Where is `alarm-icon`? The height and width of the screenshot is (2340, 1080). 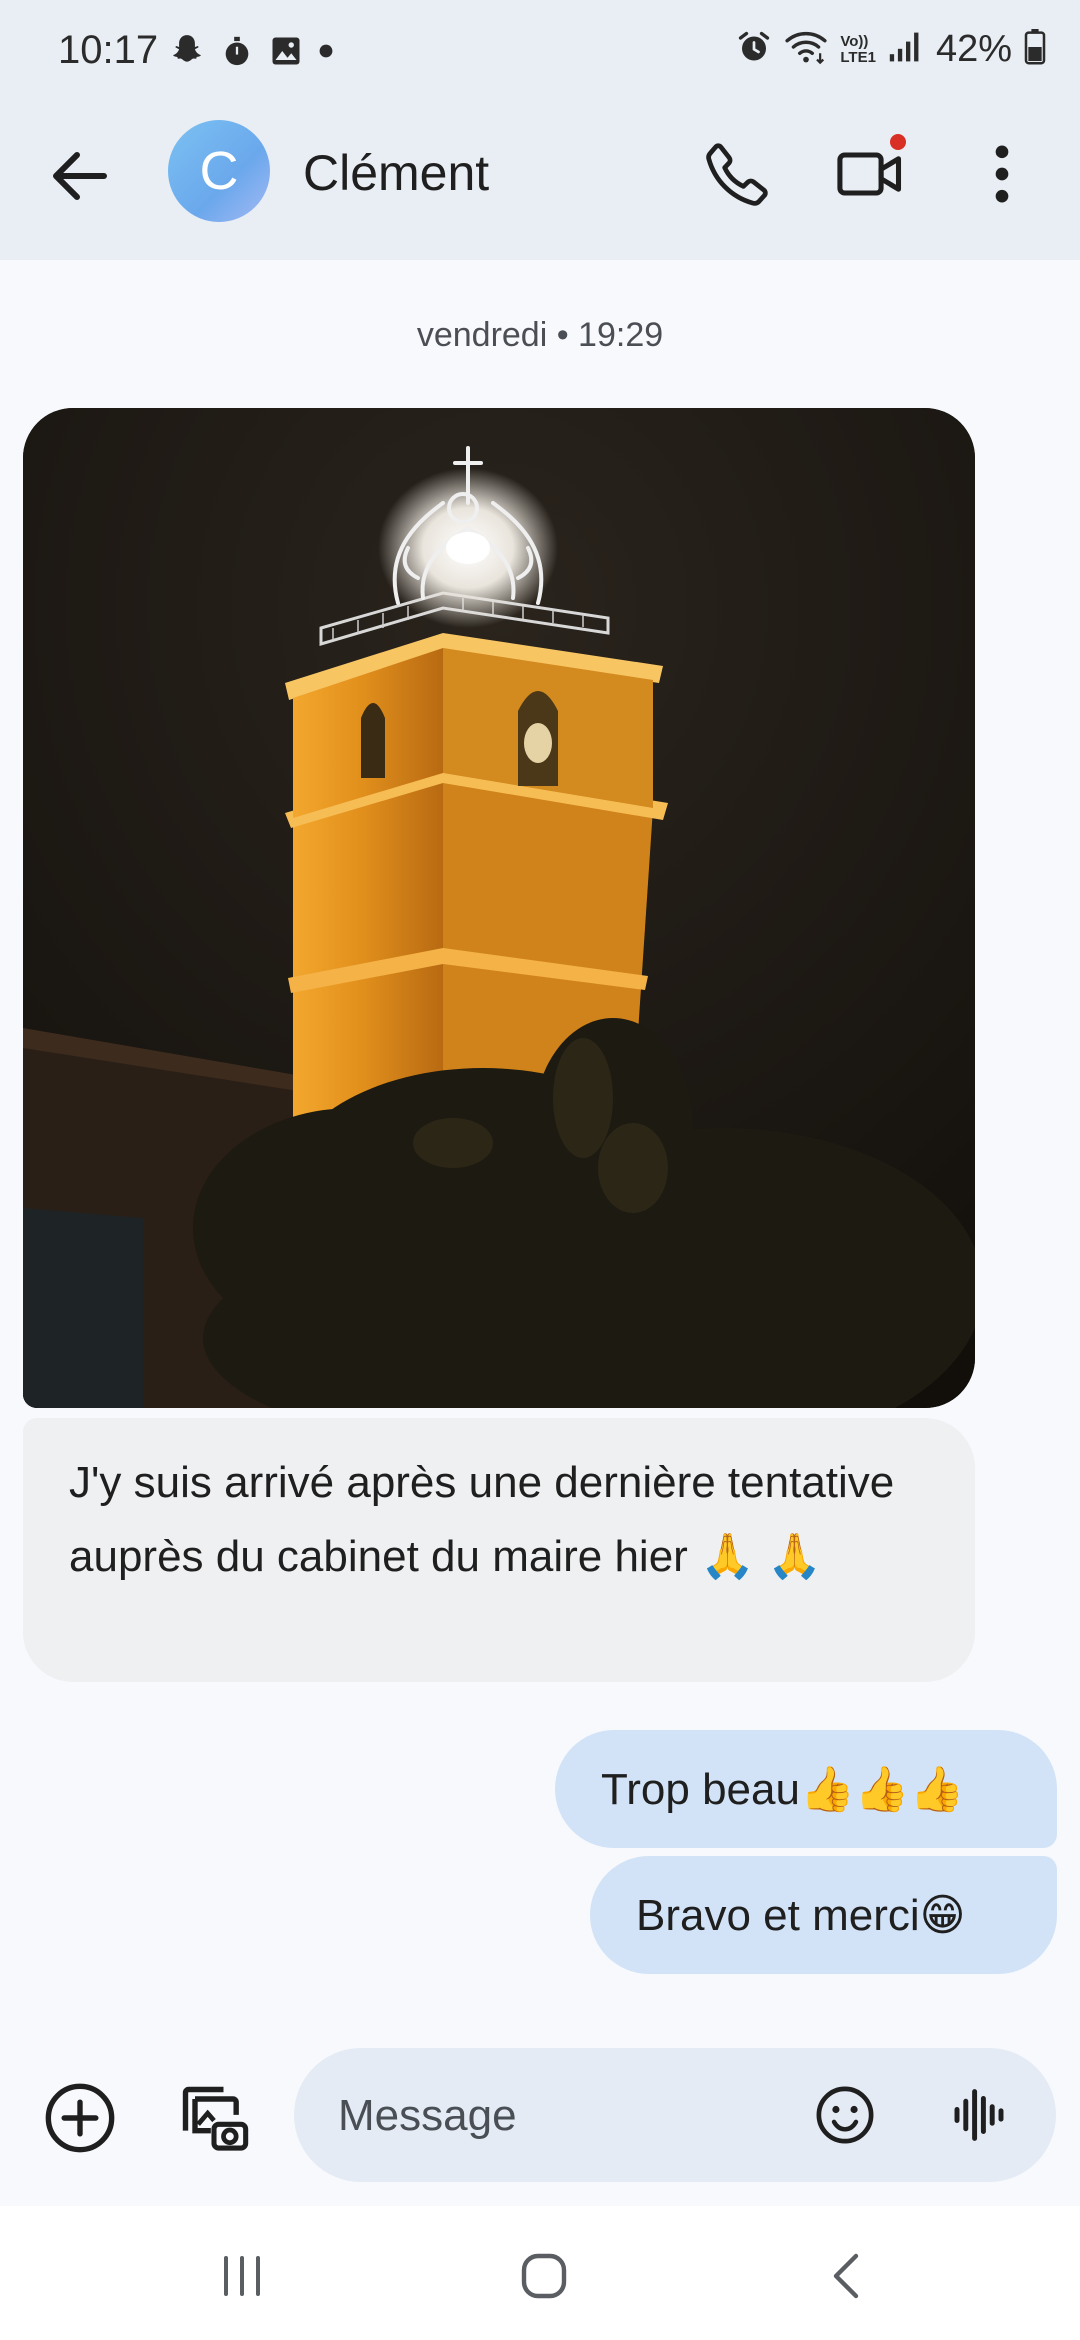 alarm-icon is located at coordinates (754, 49).